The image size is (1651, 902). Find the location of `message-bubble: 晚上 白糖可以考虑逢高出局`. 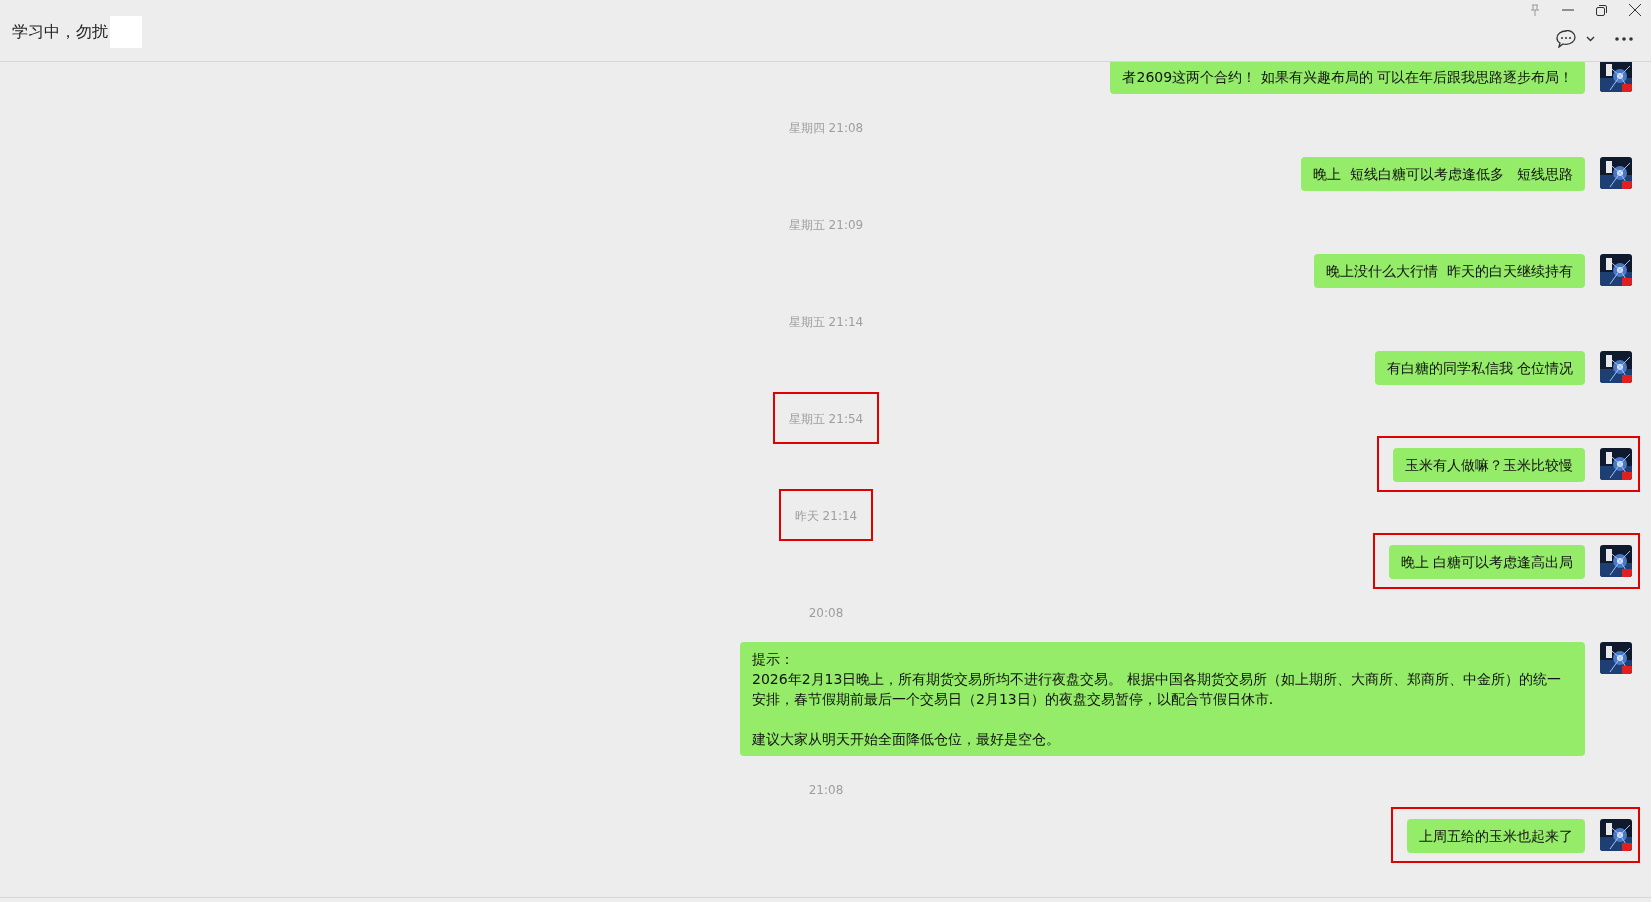

message-bubble: 晚上 白糖可以考虑逢高出局 is located at coordinates (1486, 562).